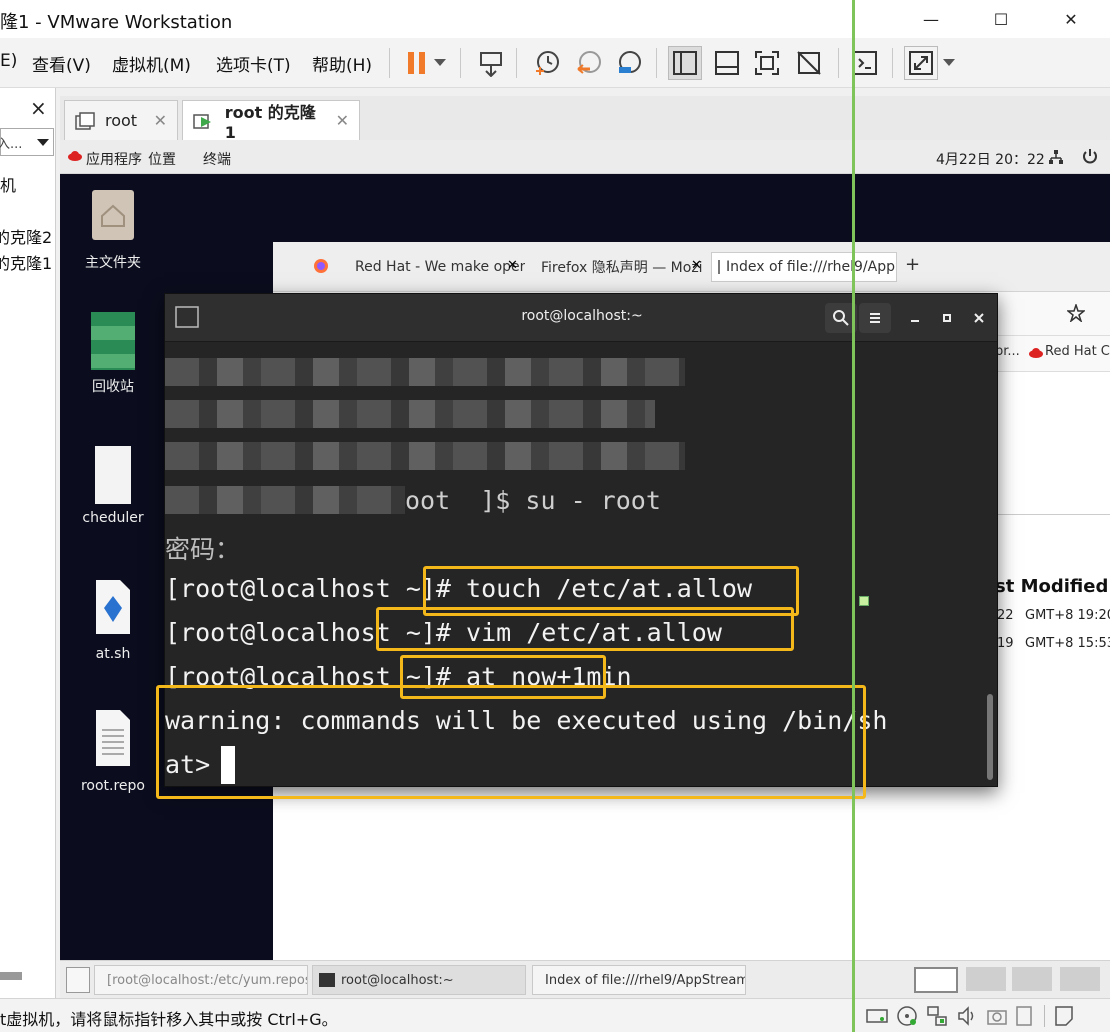  Describe the element at coordinates (547, 63) in the screenshot. I see `snapshot-icon` at that location.